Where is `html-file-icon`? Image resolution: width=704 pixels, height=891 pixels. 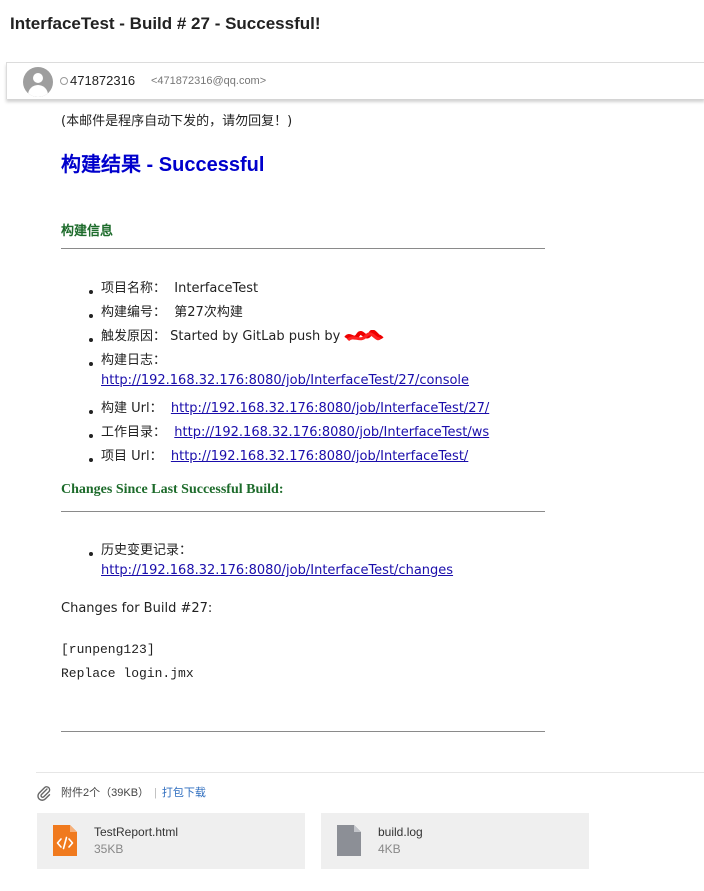
html-file-icon is located at coordinates (65, 840).